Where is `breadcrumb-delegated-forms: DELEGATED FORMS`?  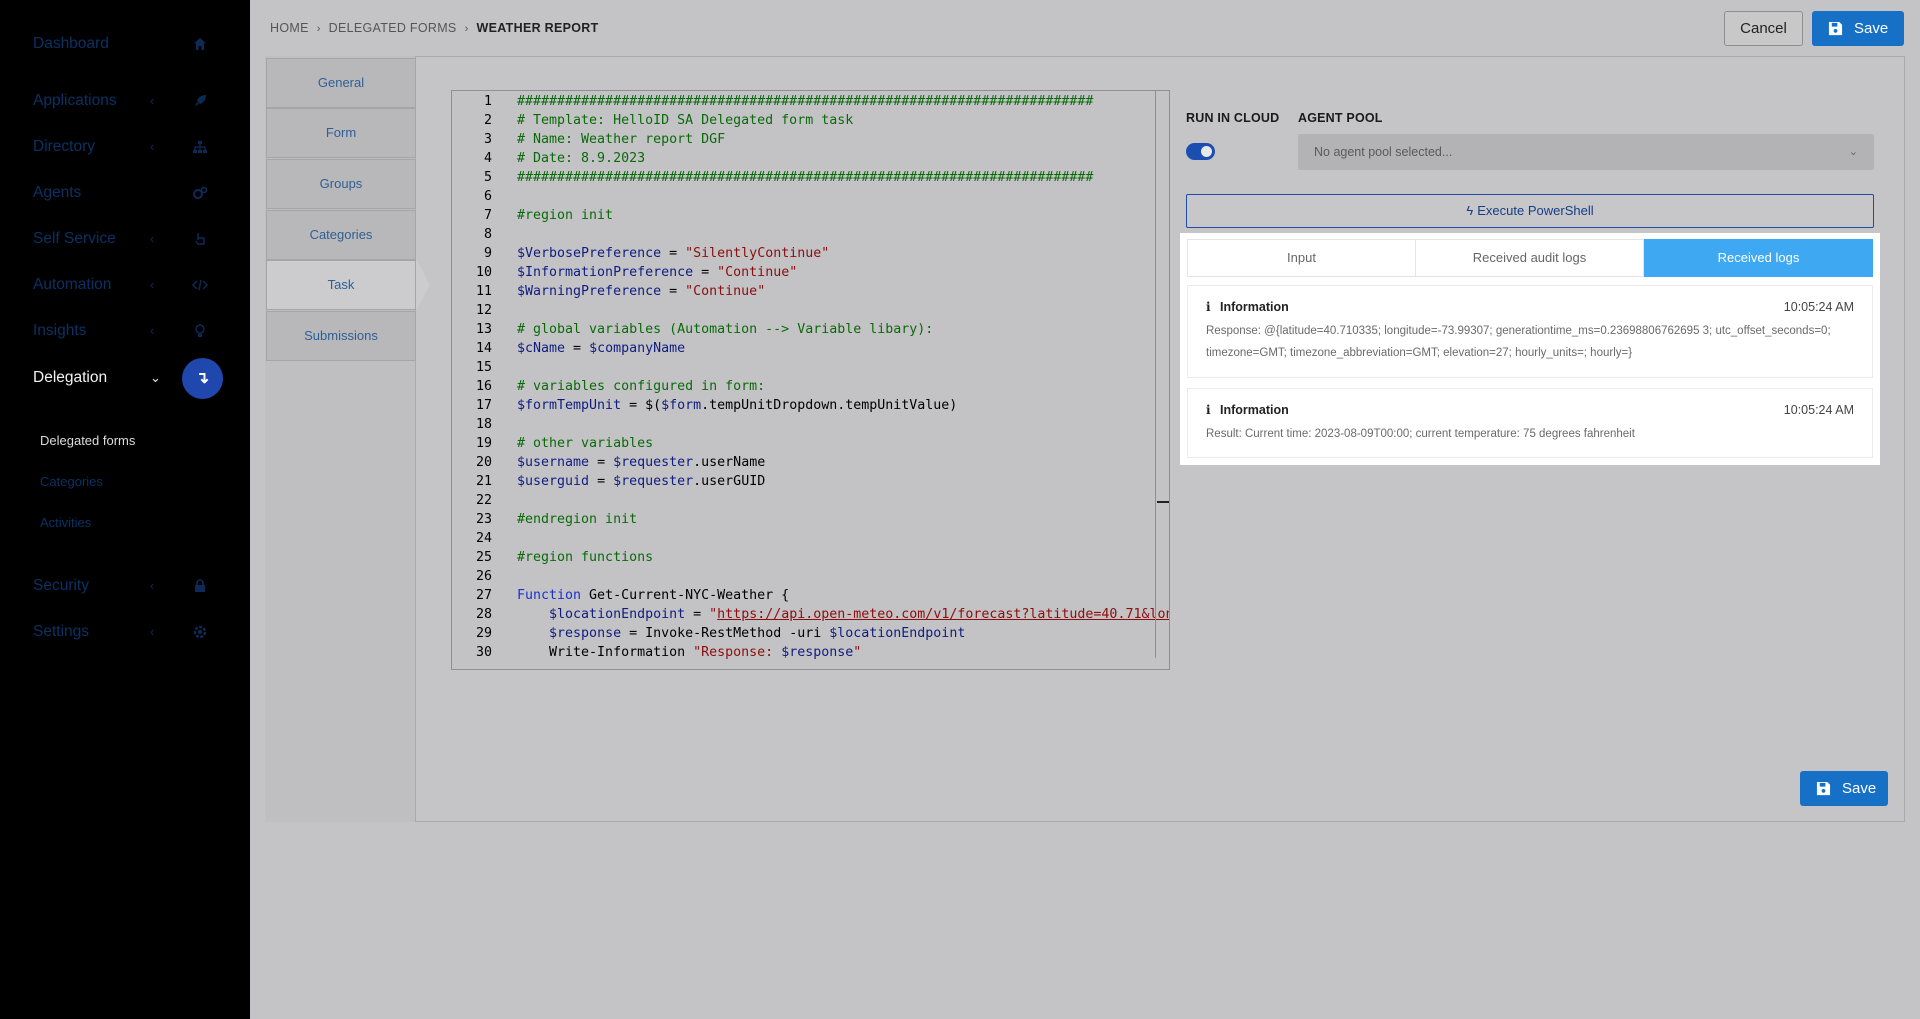
breadcrumb-delegated-forms: DELEGATED FORMS is located at coordinates (393, 28).